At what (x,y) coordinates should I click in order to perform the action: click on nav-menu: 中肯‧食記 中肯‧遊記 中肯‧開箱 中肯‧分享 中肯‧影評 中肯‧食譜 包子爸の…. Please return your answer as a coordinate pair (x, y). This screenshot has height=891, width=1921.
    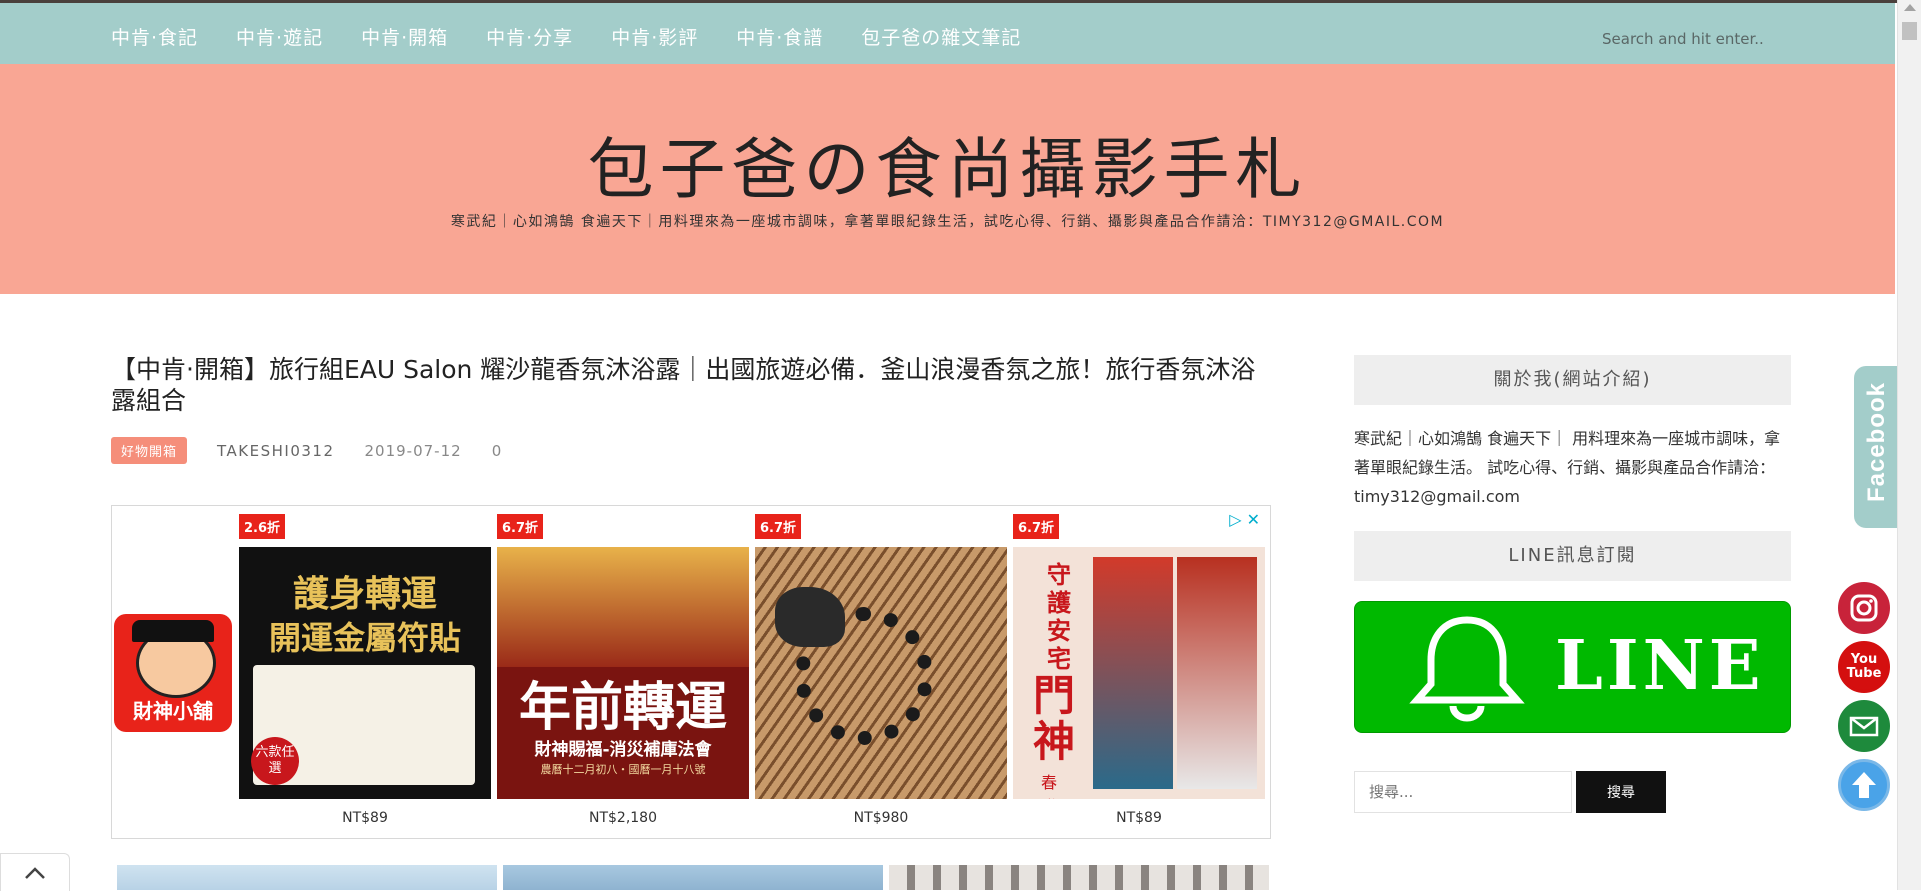
    Looking at the image, I should click on (585, 36).